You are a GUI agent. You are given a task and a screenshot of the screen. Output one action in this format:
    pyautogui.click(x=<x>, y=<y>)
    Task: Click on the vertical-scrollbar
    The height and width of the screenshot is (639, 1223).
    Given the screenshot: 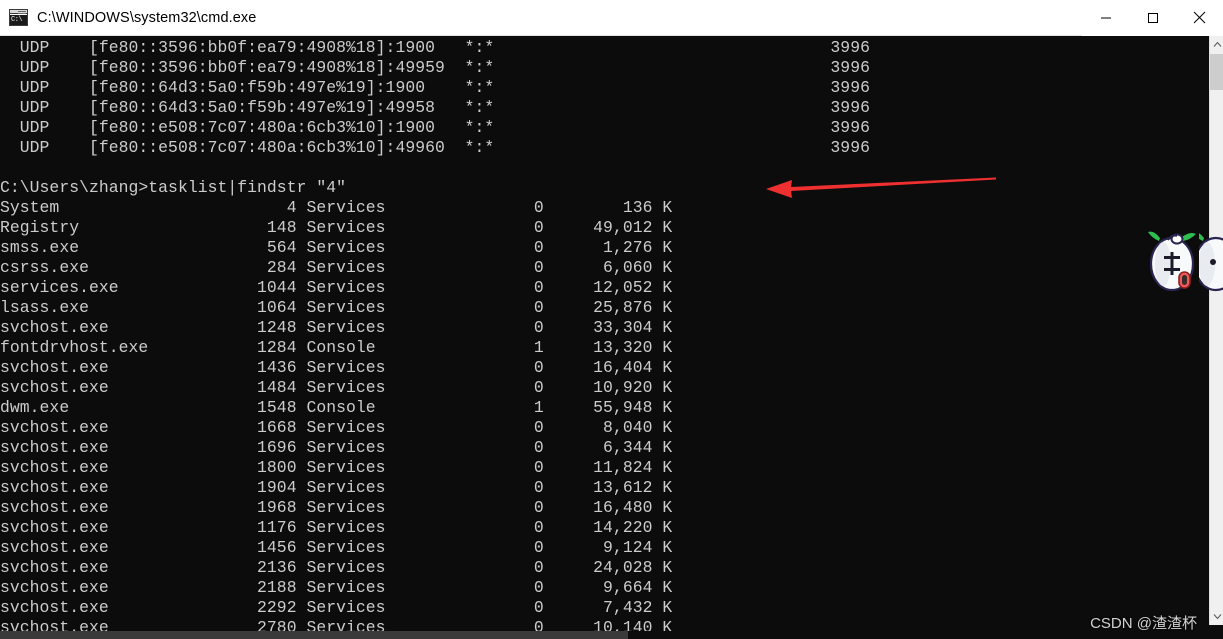 What is the action you would take?
    pyautogui.click(x=1216, y=330)
    